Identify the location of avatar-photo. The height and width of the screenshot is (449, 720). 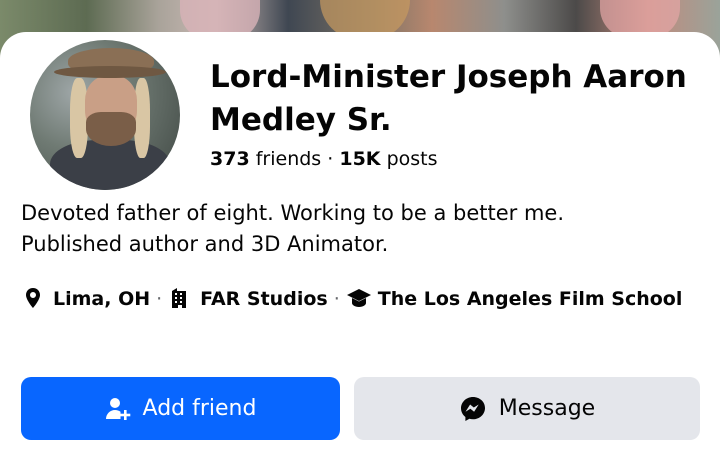
(105, 115).